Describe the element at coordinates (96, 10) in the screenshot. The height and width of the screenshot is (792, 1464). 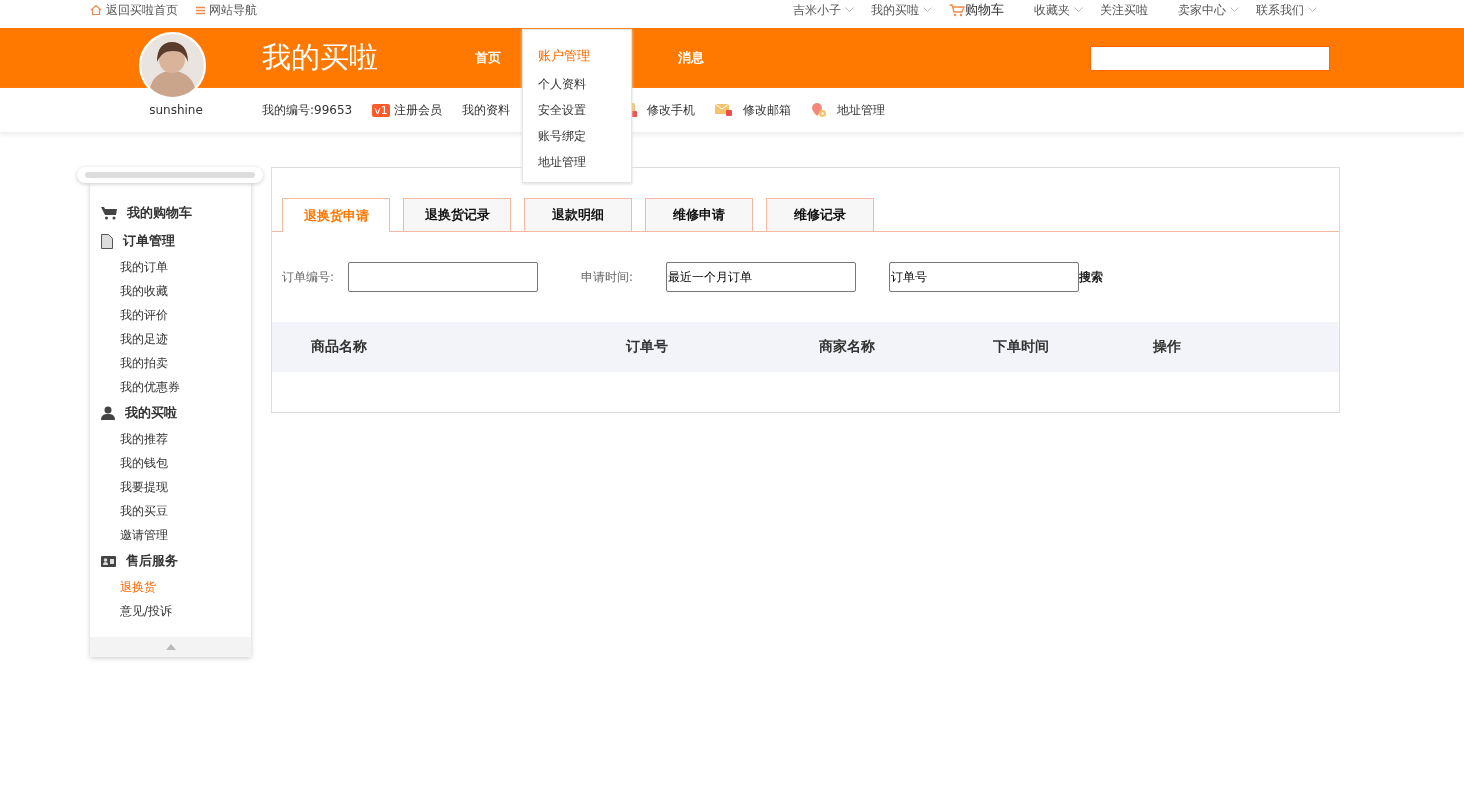
I see `home-icon` at that location.